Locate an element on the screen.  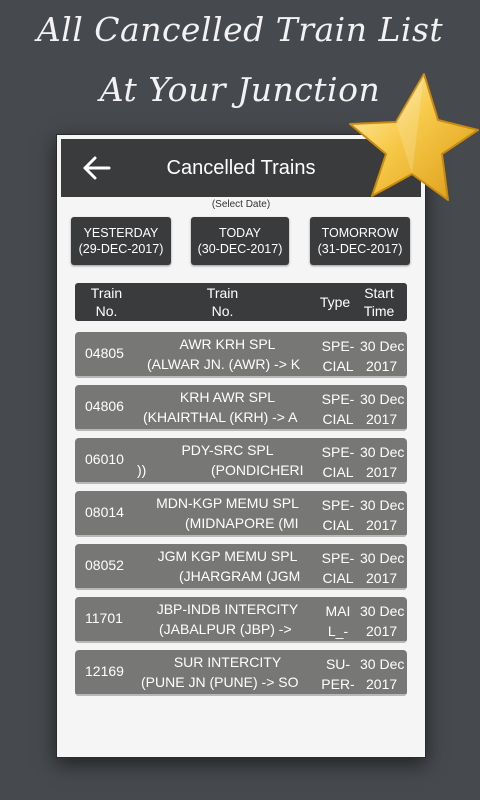
train-number: 12169 is located at coordinates (104, 671).